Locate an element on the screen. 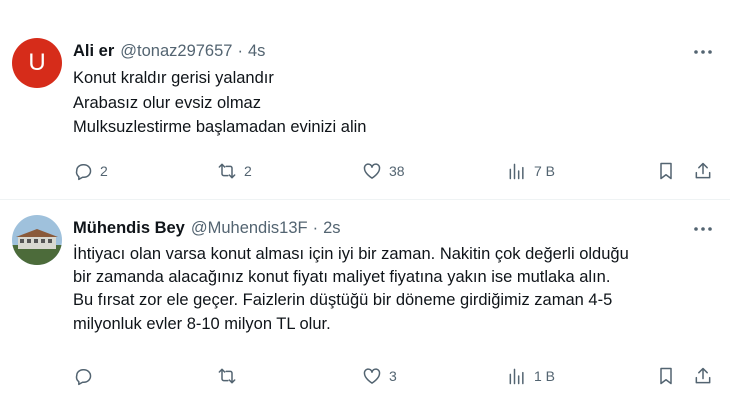 The height and width of the screenshot is (420, 730). reply-button is located at coordinates (86, 376).